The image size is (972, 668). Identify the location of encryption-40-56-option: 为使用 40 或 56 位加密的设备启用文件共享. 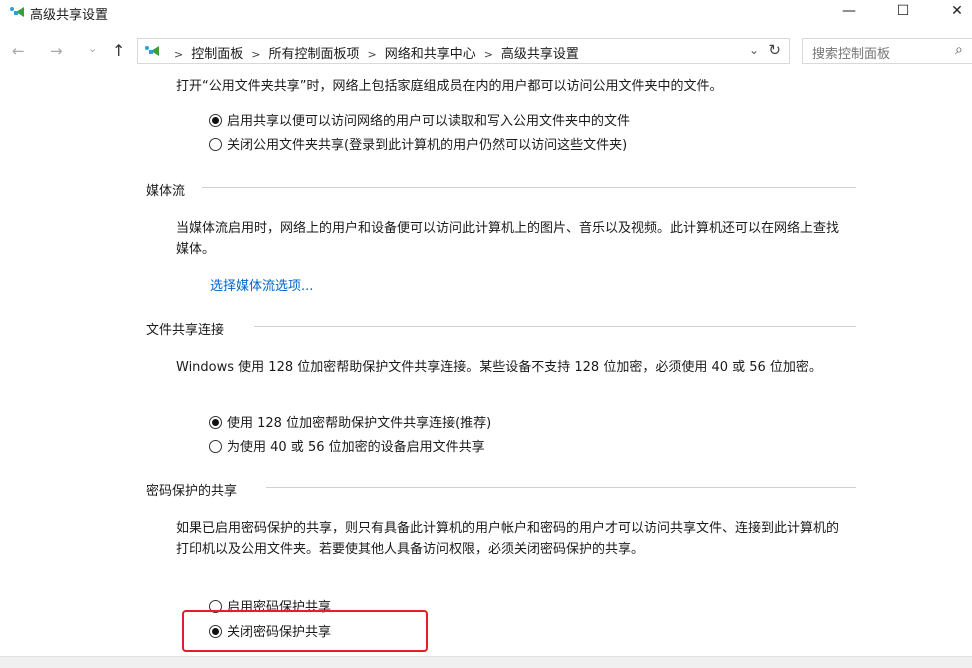
(347, 447).